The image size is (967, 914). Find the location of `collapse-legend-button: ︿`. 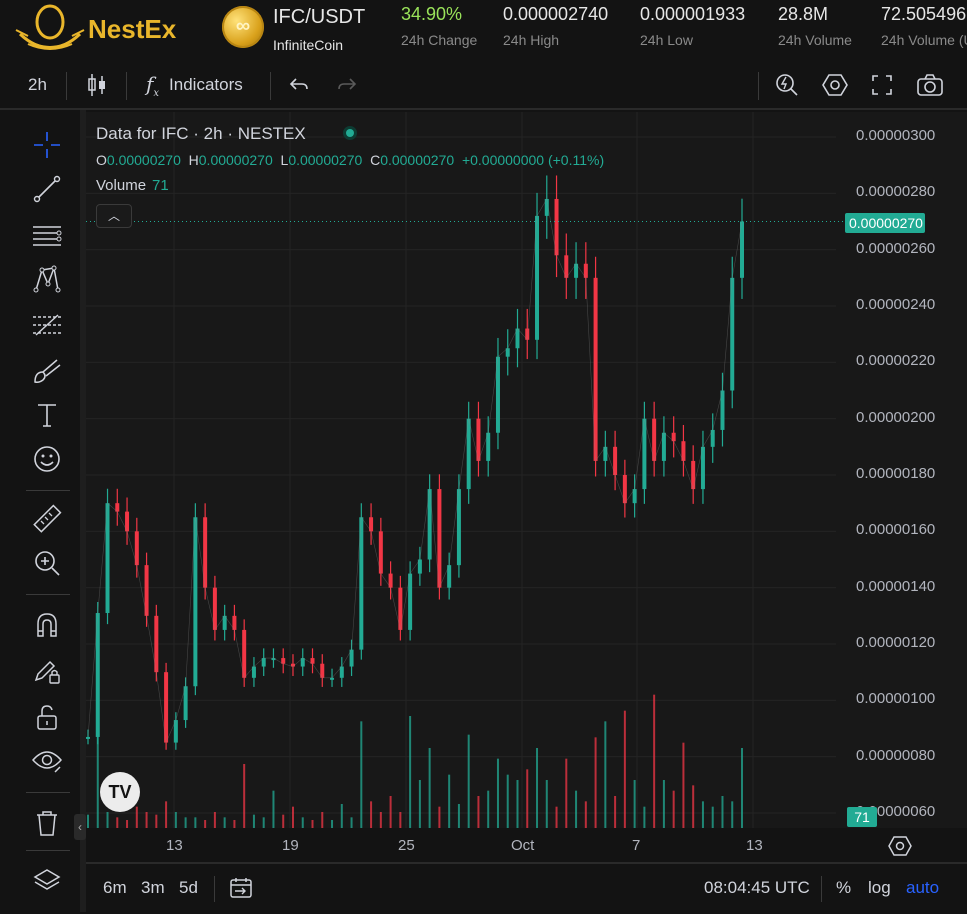

collapse-legend-button: ︿ is located at coordinates (114, 216).